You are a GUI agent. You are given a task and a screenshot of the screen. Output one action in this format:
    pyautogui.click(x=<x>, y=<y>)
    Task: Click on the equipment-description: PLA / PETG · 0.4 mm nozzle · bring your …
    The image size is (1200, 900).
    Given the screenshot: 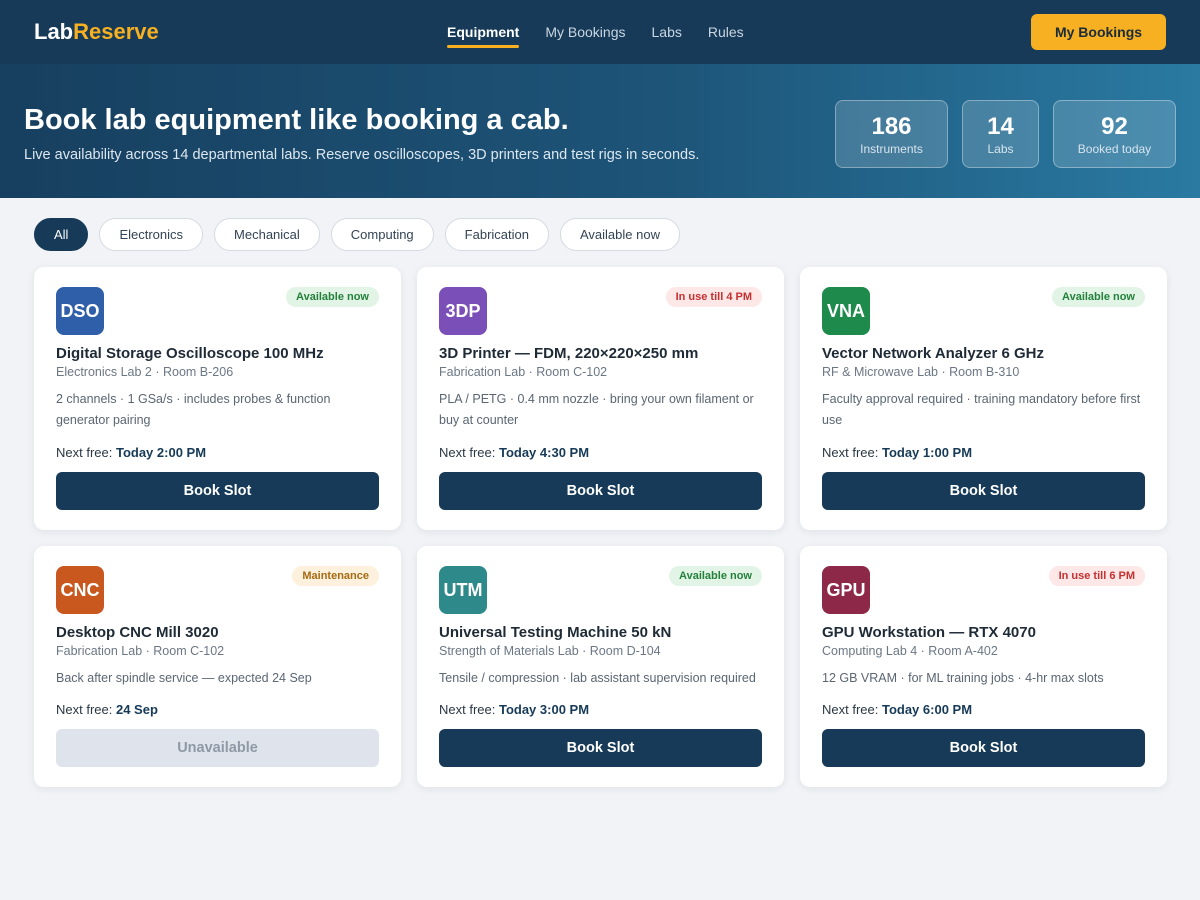 What is the action you would take?
    pyautogui.click(x=596, y=409)
    